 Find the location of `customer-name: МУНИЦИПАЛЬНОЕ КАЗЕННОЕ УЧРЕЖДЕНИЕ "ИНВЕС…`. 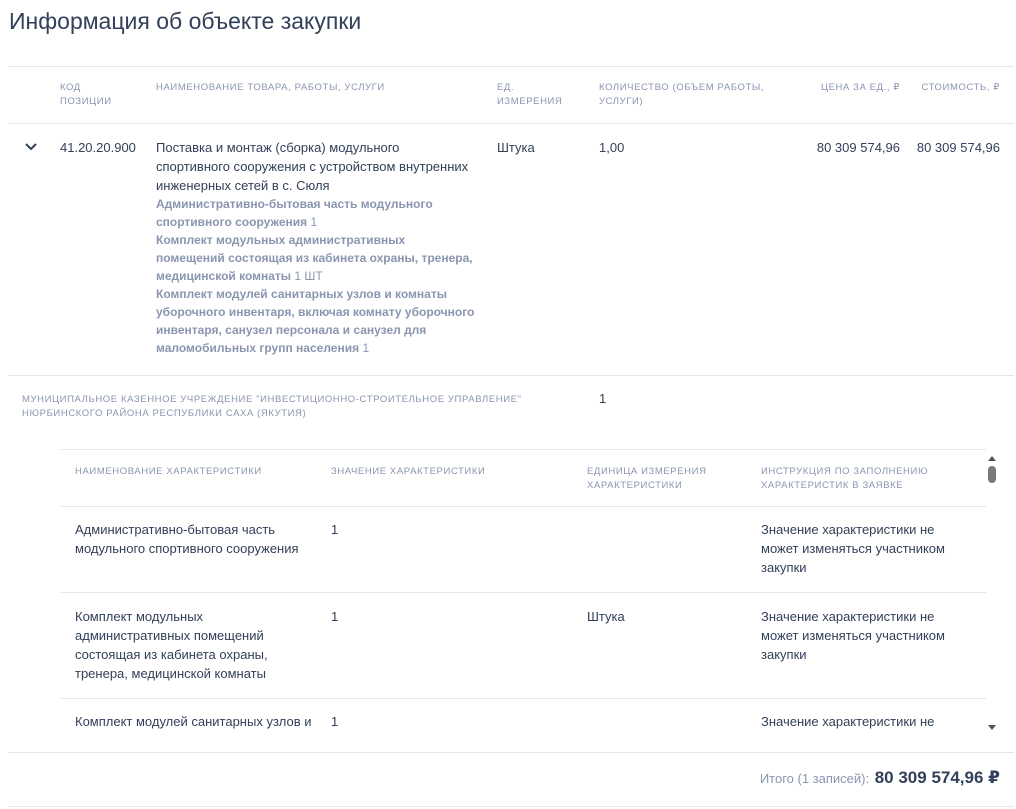

customer-name: МУНИЦИПАЛЬНОЕ КАЗЕННОЕ УЧРЕЖДЕНИЕ "ИНВЕС… is located at coordinates (272, 406).